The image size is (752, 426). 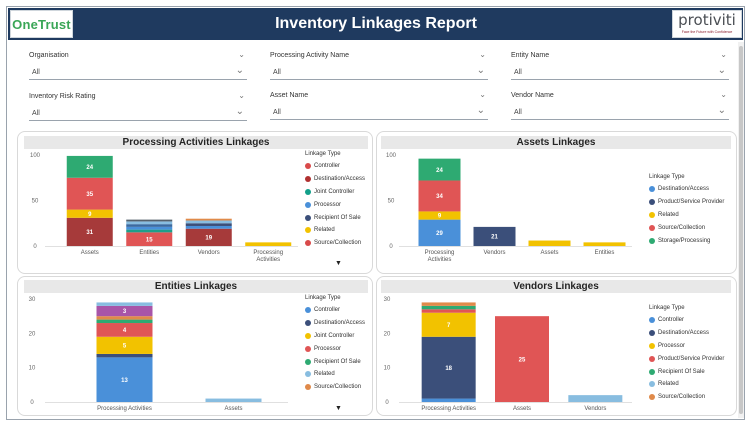 I want to click on x-tick-label: Activities, so click(x=440, y=260).